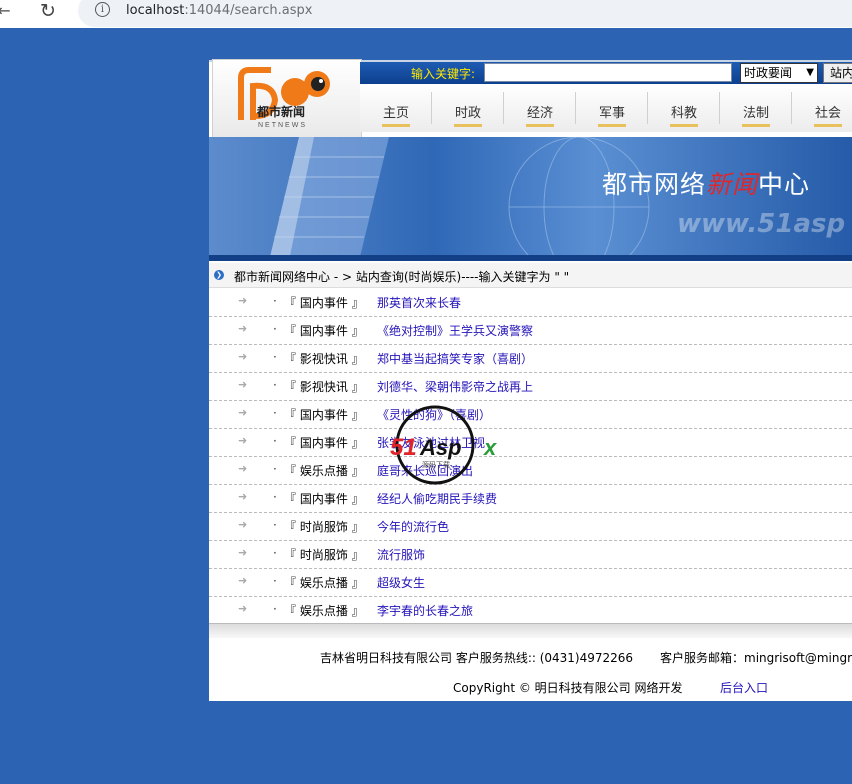 The height and width of the screenshot is (784, 852). Describe the element at coordinates (490, 447) in the screenshot. I see `svg-text: x` at that location.